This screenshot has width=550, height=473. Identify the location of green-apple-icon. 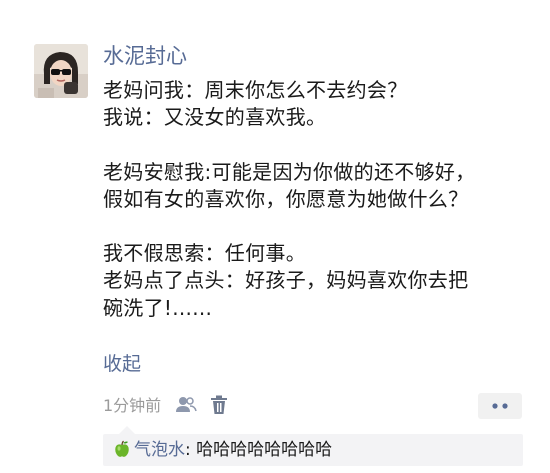
(122, 452).